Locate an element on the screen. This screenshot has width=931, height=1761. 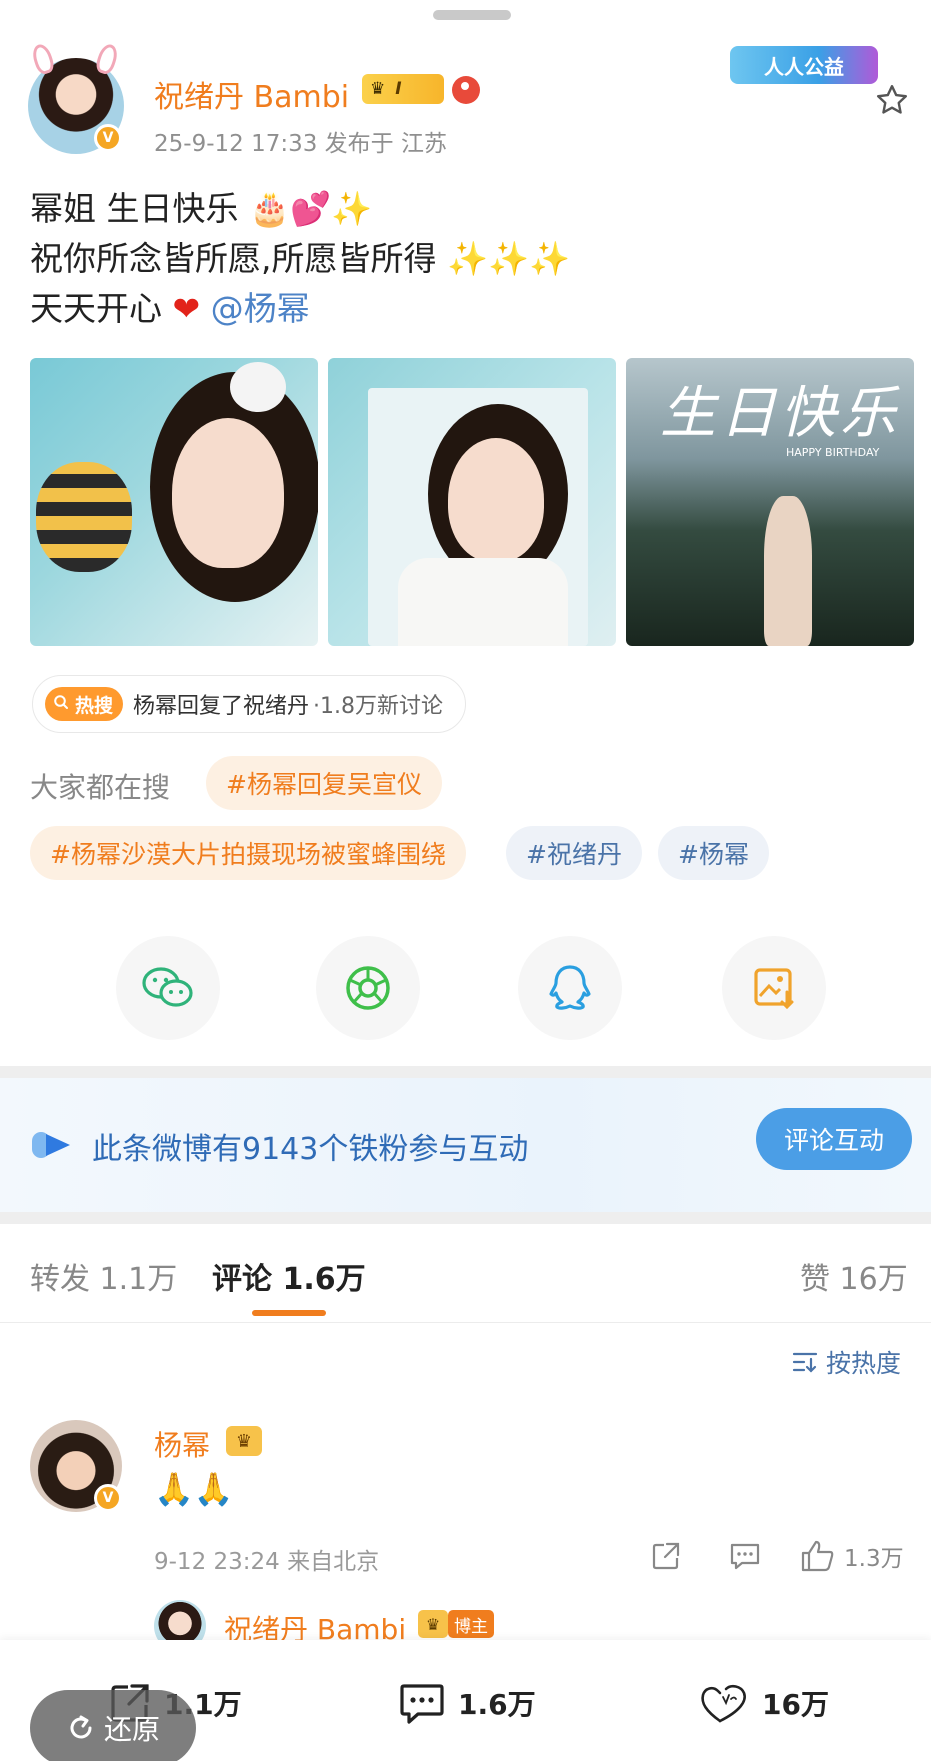
tab-comments: 评论 1.6万 is located at coordinates (289, 1276).